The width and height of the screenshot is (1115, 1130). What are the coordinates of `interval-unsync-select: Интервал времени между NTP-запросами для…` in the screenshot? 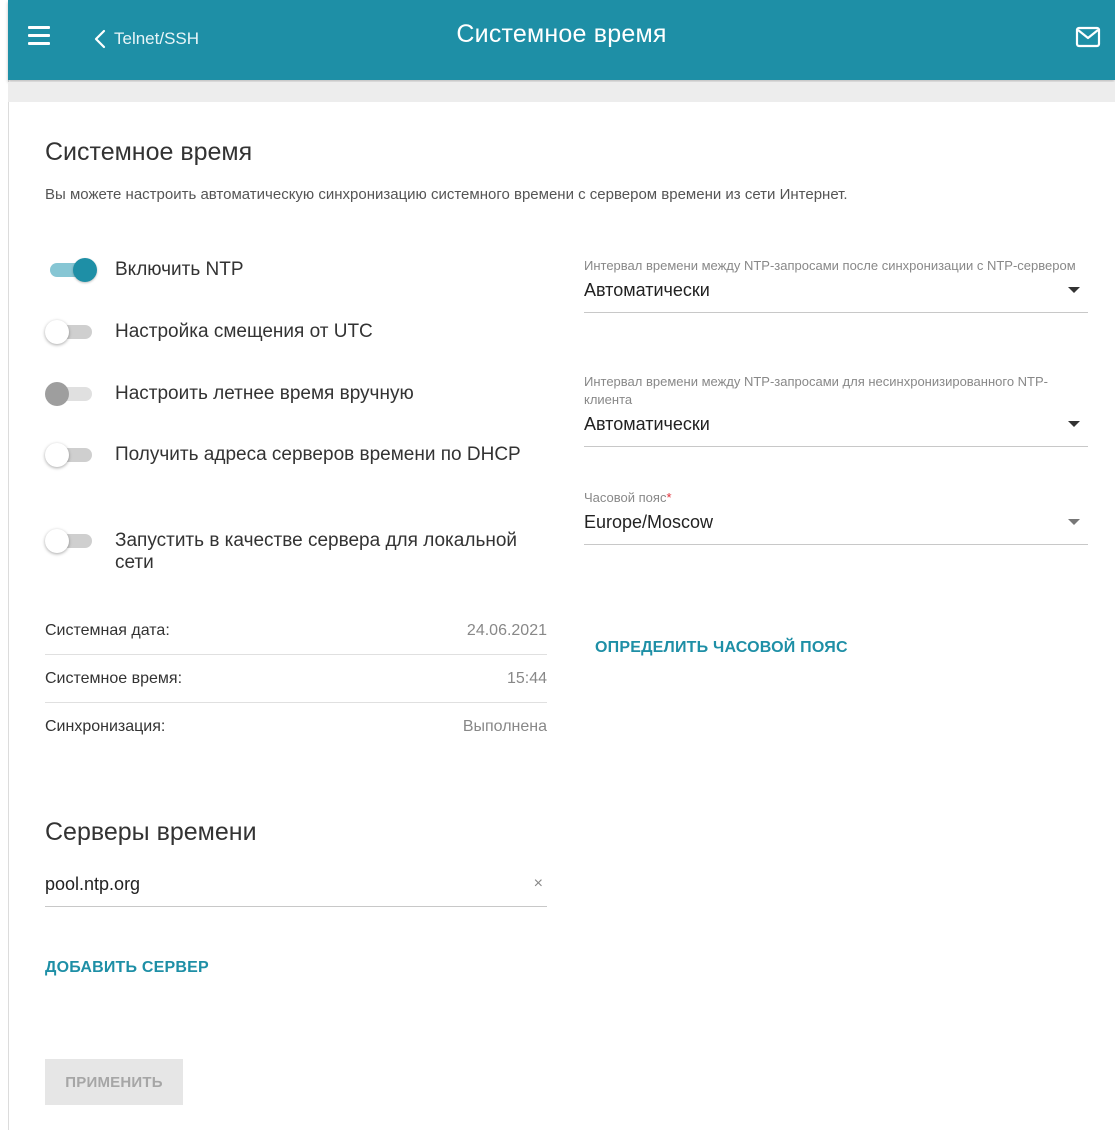 It's located at (836, 410).